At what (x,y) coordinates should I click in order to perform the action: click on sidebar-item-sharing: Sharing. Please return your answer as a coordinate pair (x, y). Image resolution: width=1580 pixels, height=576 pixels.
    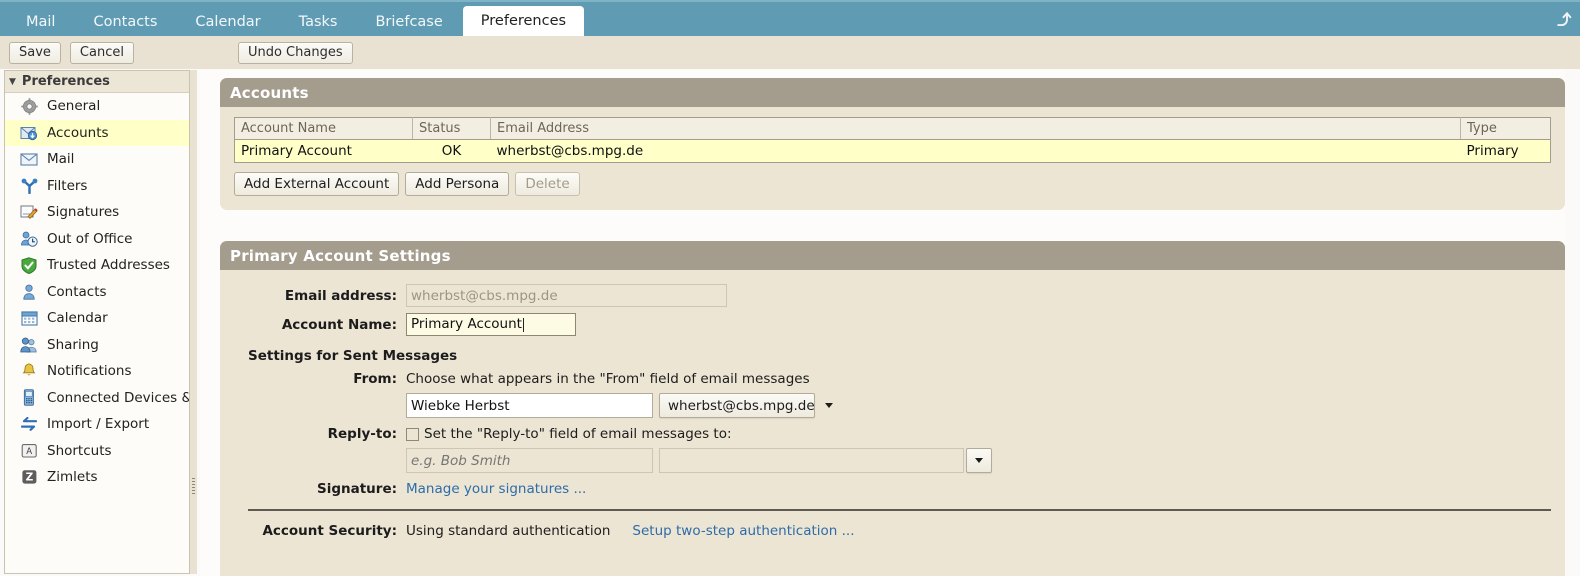
    Looking at the image, I should click on (97, 345).